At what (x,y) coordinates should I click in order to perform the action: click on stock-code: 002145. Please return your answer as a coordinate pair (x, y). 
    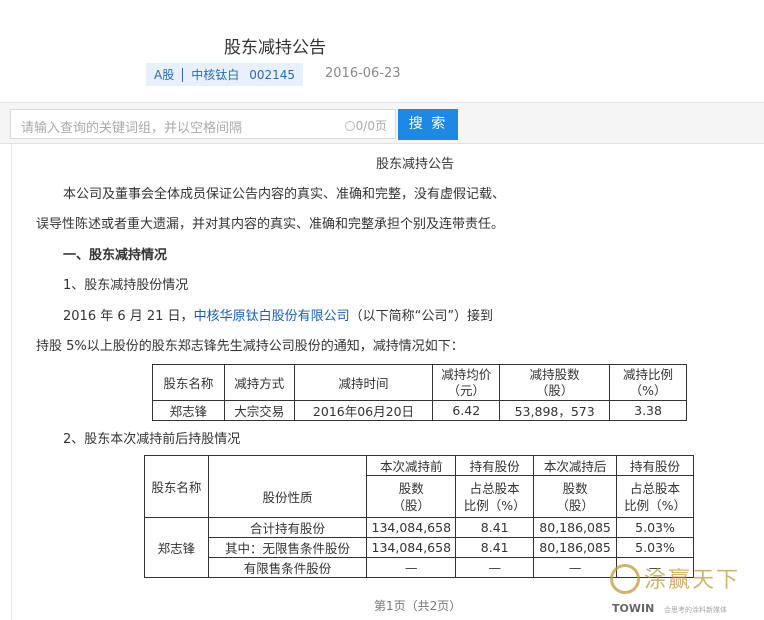
    Looking at the image, I should click on (272, 74).